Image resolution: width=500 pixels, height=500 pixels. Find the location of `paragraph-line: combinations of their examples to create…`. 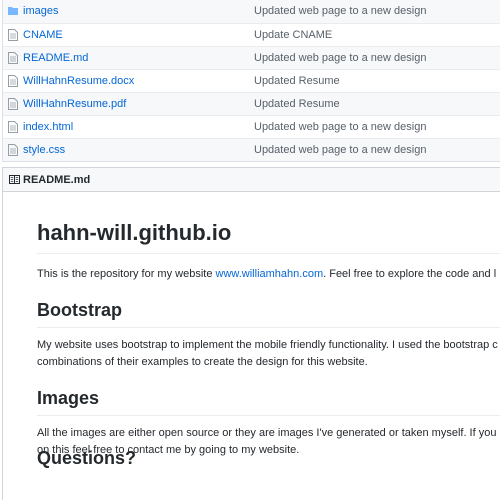

paragraph-line: combinations of their examples to create… is located at coordinates (202, 362).